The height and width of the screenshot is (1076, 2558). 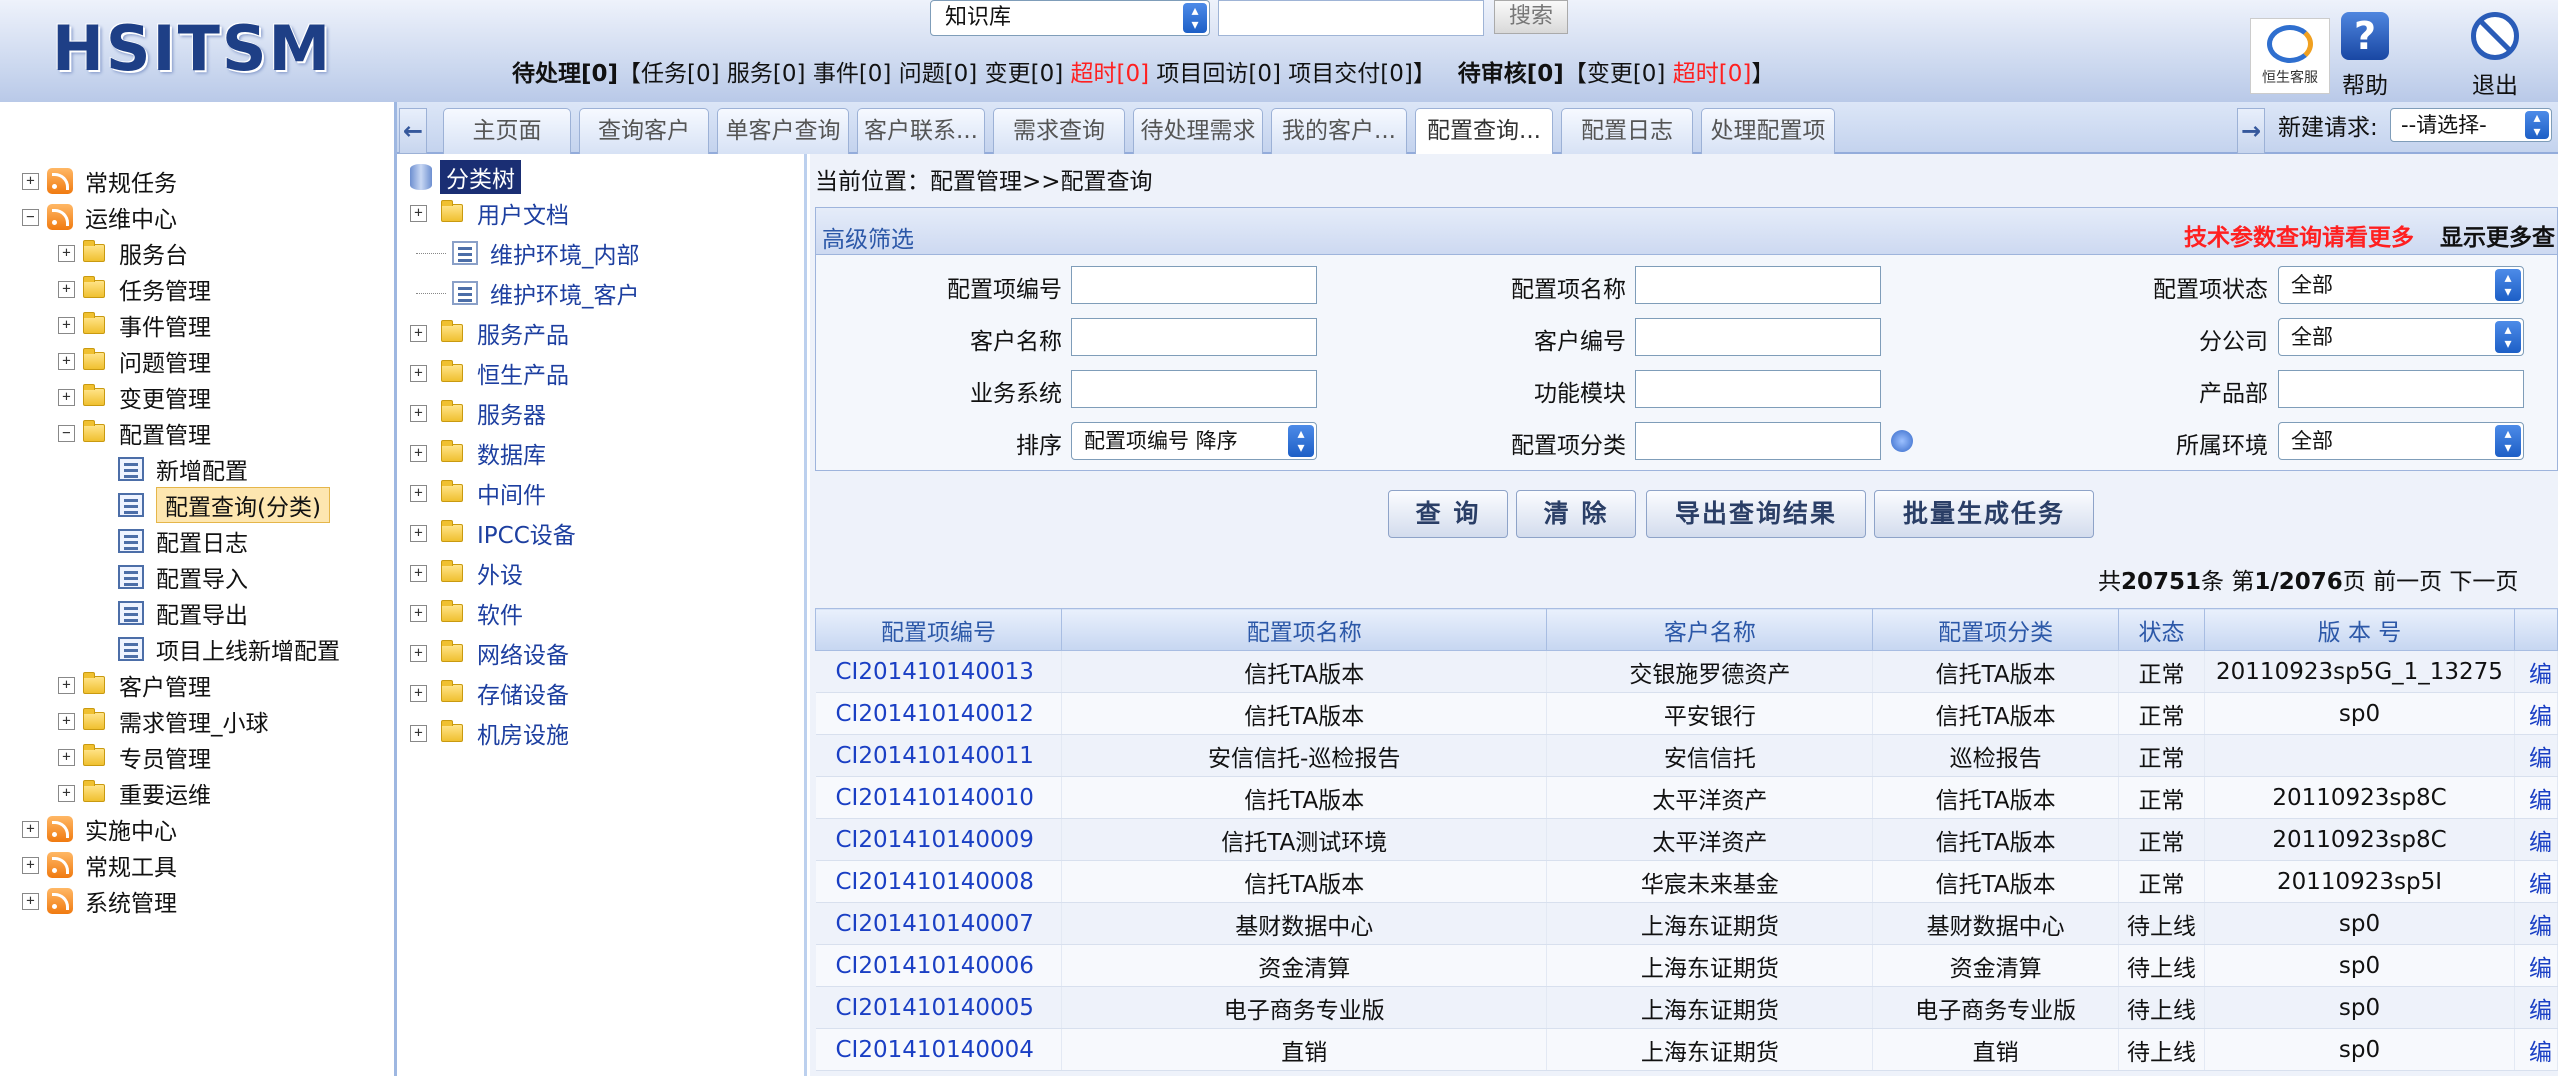 I want to click on search-input, so click(x=1351, y=18).